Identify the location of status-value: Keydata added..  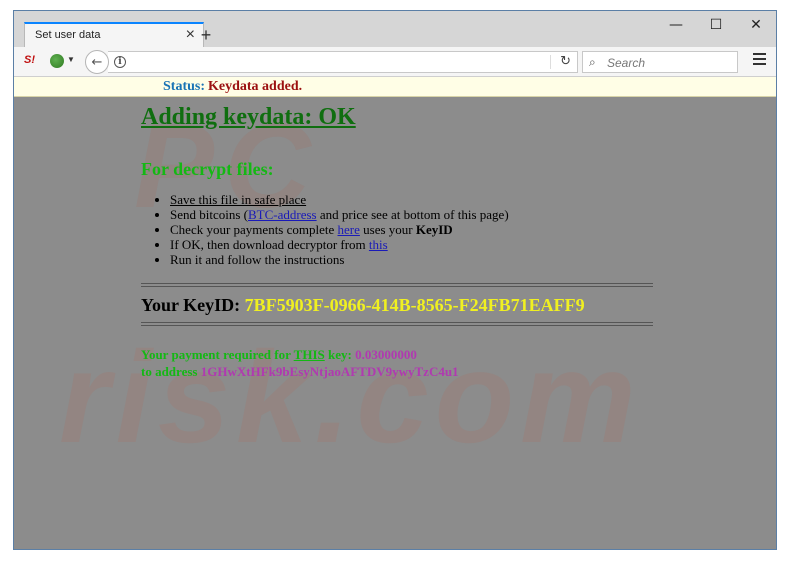
(255, 86).